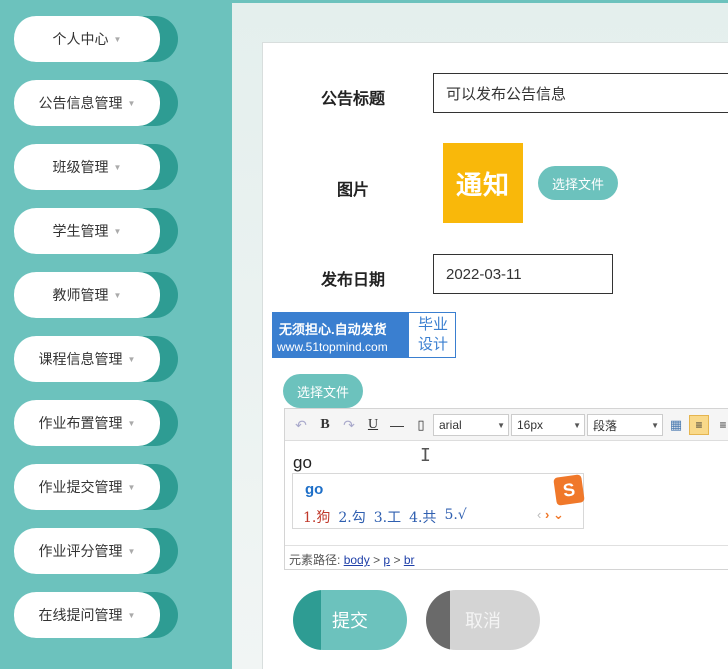 This screenshot has width=728, height=669. What do you see at coordinates (547, 514) in the screenshot?
I see `chevron-right-icon: ›` at bounding box center [547, 514].